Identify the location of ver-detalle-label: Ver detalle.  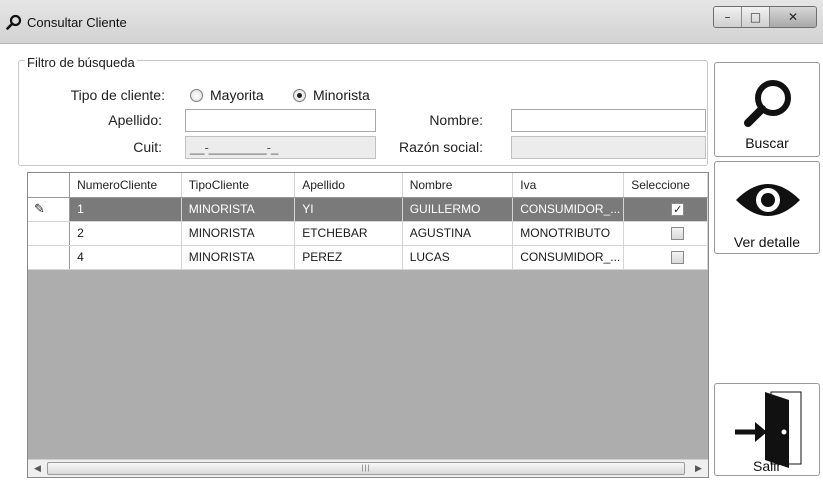
(767, 242).